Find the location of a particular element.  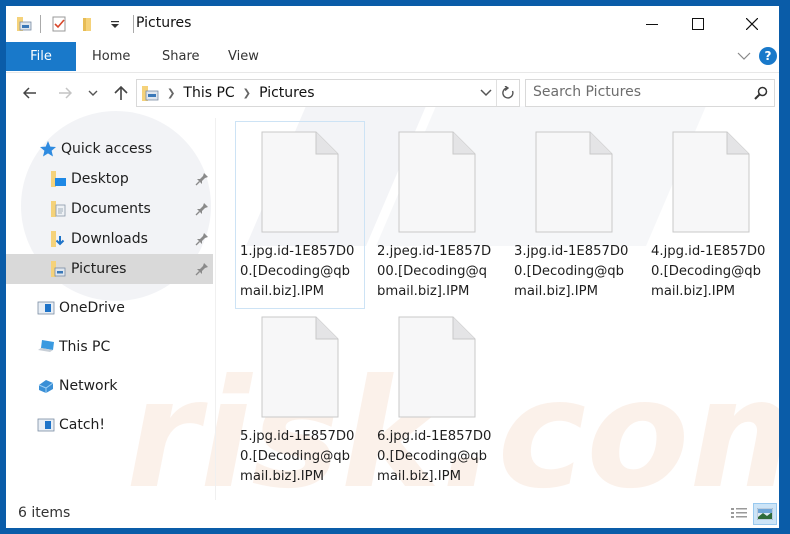

refresh-icon is located at coordinates (508, 92).